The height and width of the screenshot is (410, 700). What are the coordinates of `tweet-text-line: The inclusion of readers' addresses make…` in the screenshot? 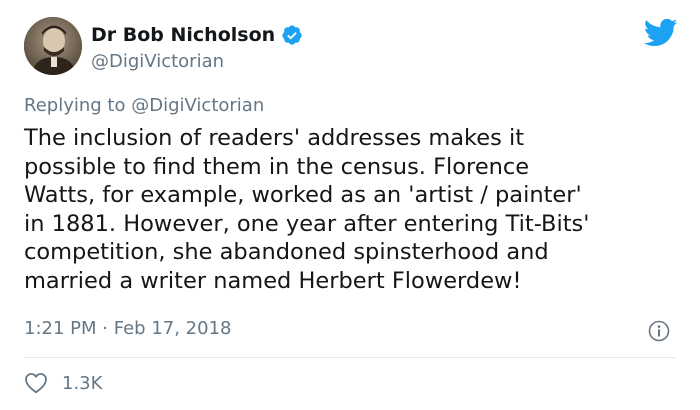 It's located at (274, 138).